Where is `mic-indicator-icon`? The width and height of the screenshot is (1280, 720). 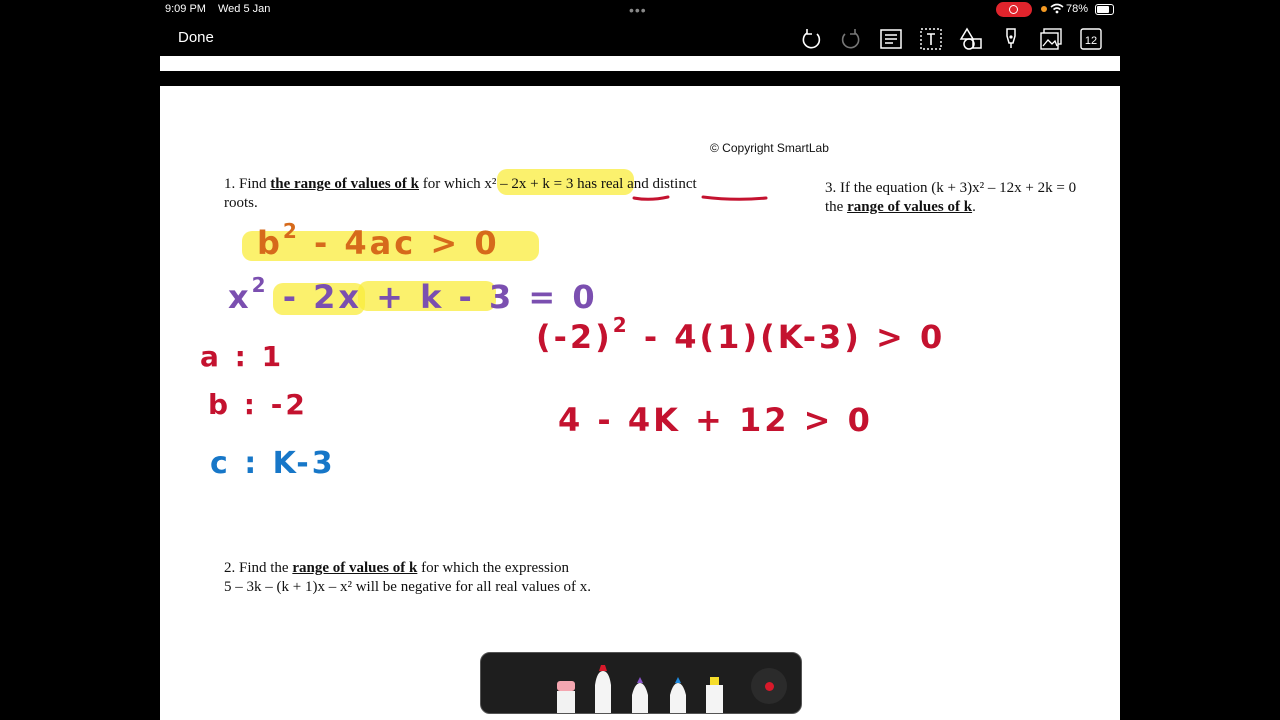 mic-indicator-icon is located at coordinates (1044, 9).